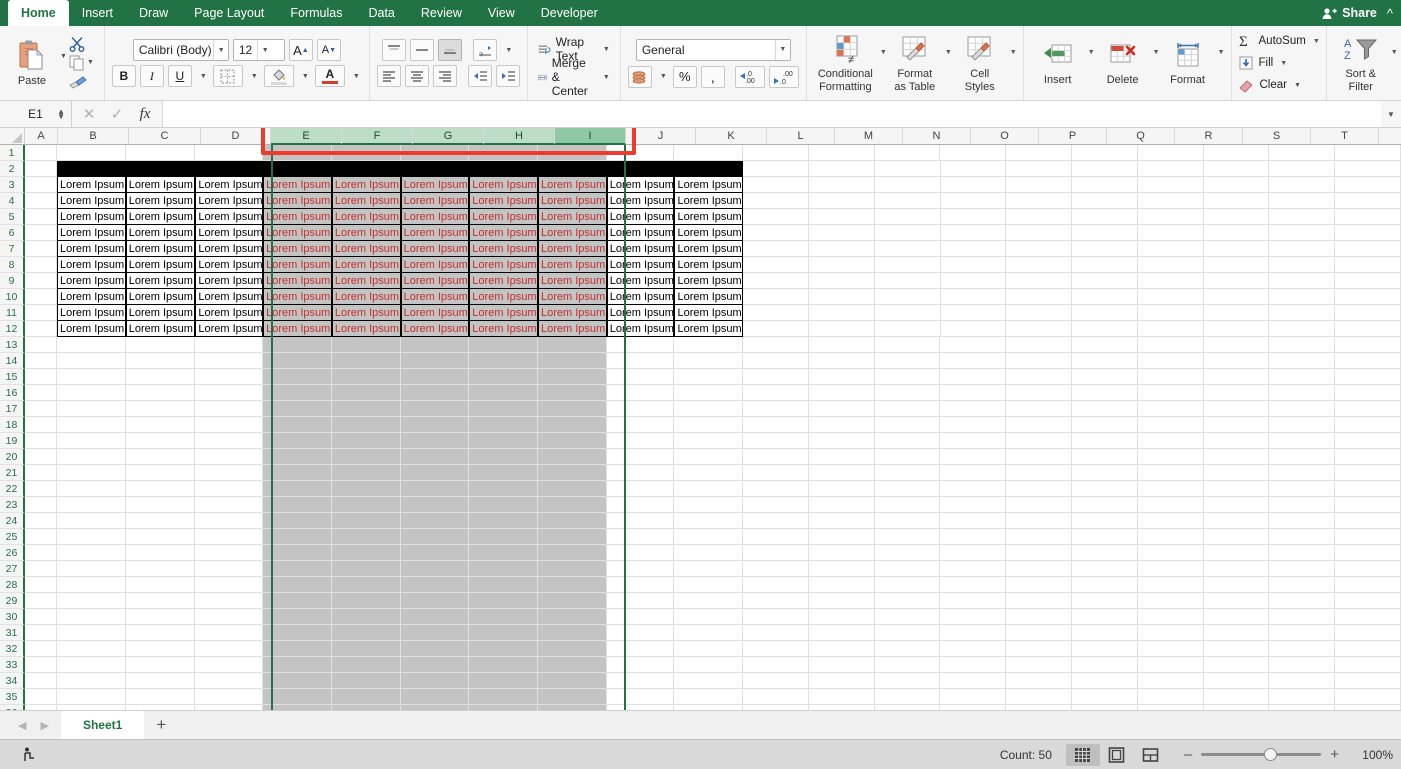  I want to click on cell-U29, so click(1368, 601).